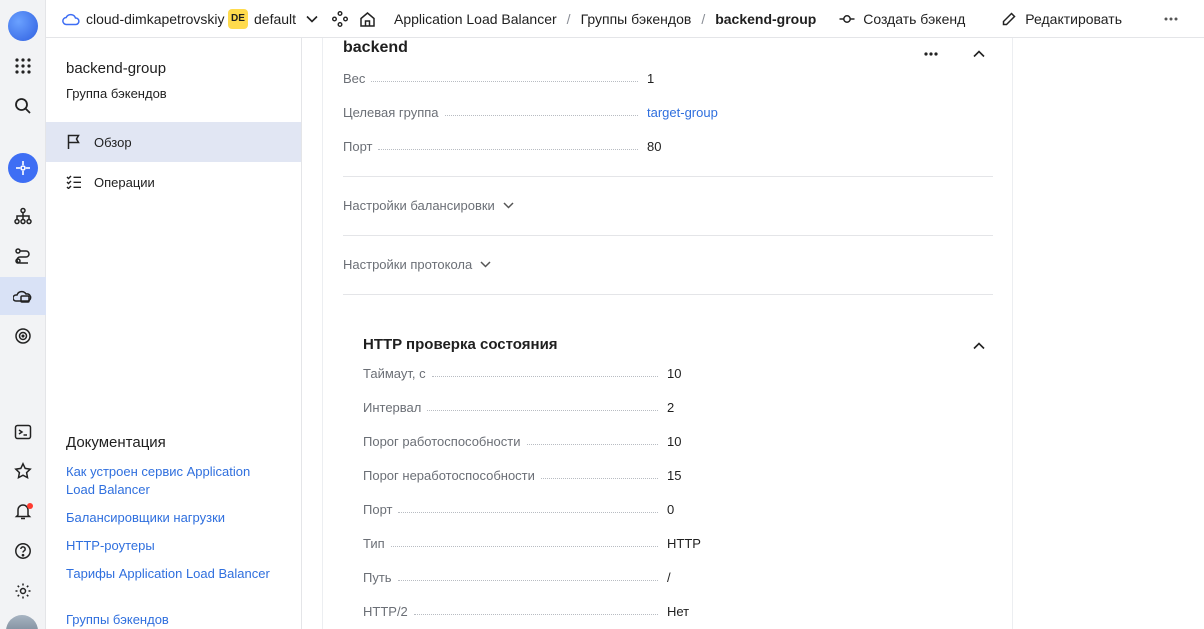 Image resolution: width=1204 pixels, height=629 pixels. Describe the element at coordinates (23, 336) in the screenshot. I see `target-groups-icon` at that location.